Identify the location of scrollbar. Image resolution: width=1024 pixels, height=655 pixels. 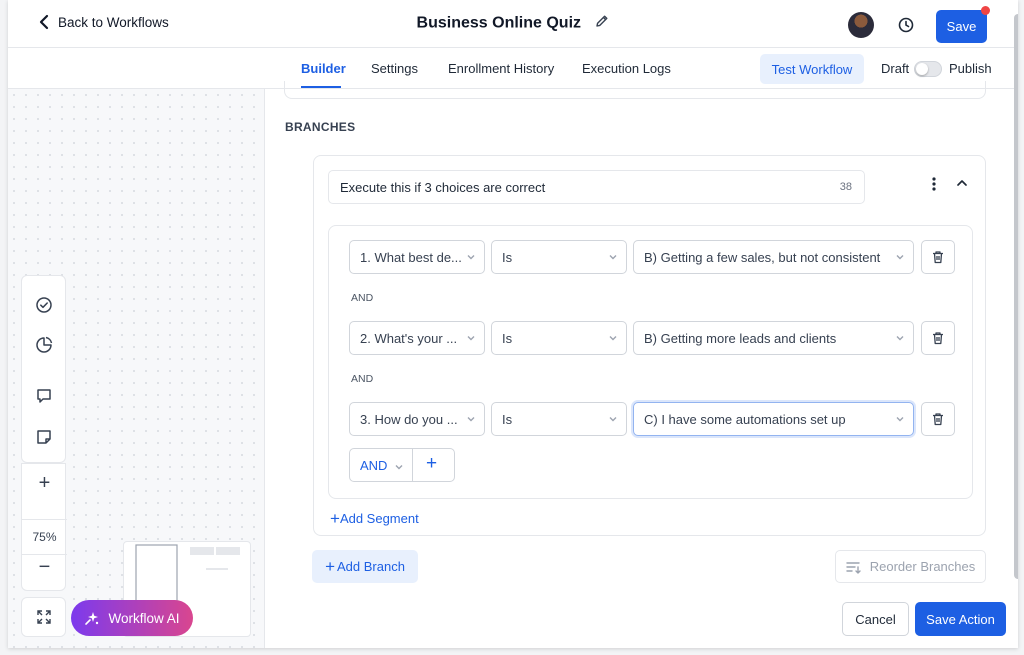
(1016, 296).